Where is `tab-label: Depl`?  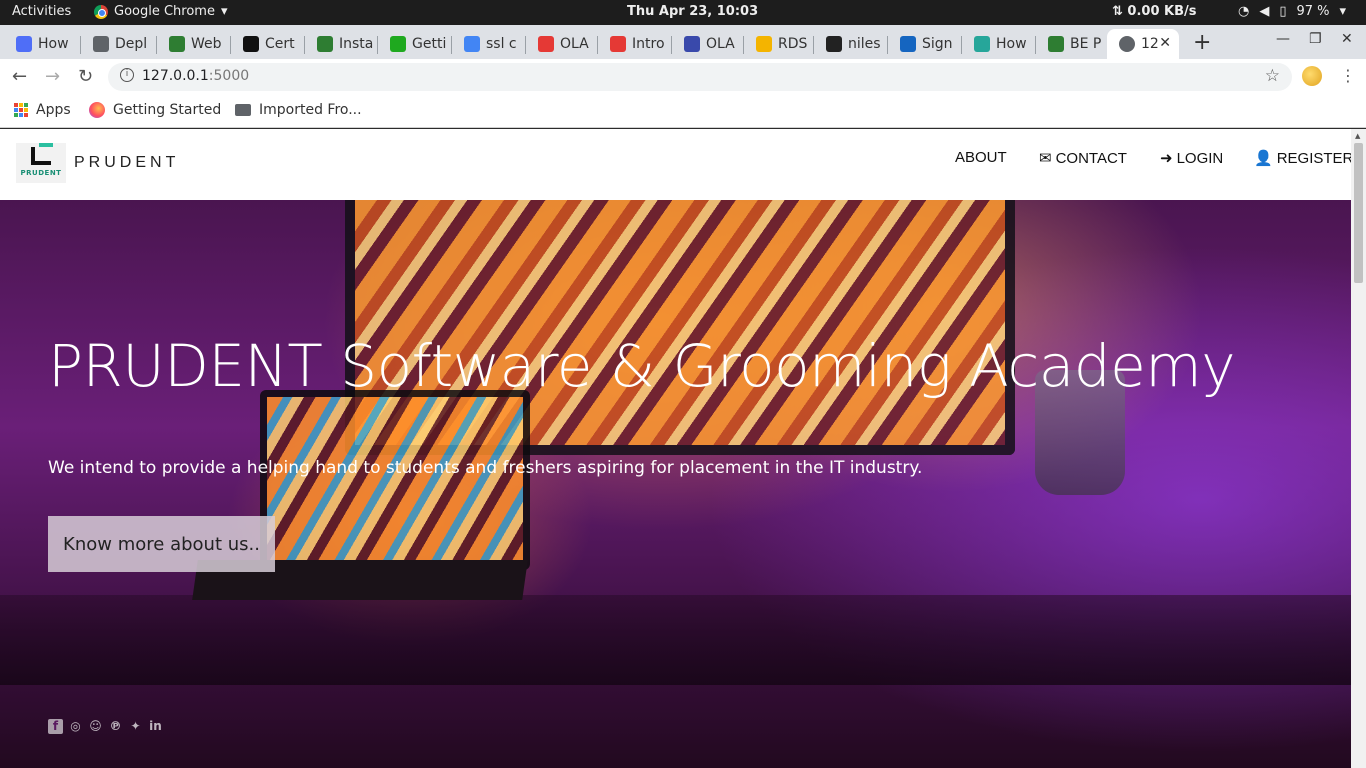
tab-label: Depl is located at coordinates (131, 44).